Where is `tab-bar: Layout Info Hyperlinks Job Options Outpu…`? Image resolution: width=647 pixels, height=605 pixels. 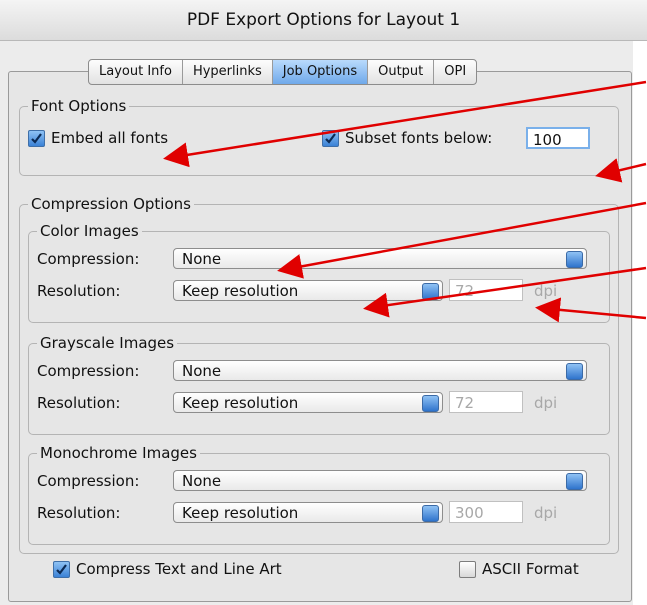 tab-bar: Layout Info Hyperlinks Job Options Outpu… is located at coordinates (283, 72).